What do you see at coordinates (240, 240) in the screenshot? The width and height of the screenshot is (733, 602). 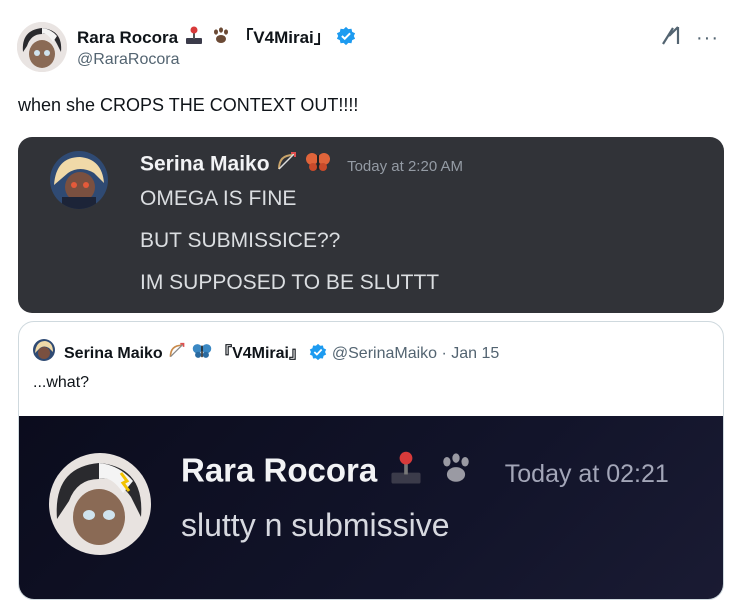 I see `discord-message-line: BUT SUBMISSICE??` at bounding box center [240, 240].